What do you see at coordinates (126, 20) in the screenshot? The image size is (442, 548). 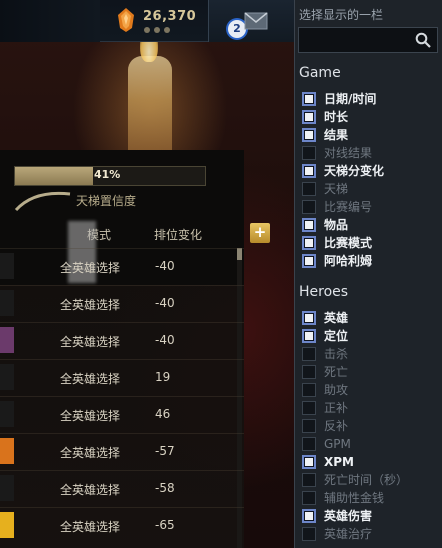 I see `shard-currency-icon` at bounding box center [126, 20].